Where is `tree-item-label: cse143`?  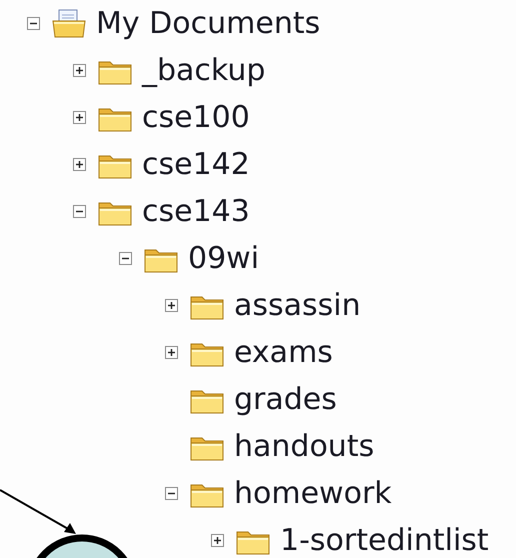
tree-item-label: cse143 is located at coordinates (196, 211).